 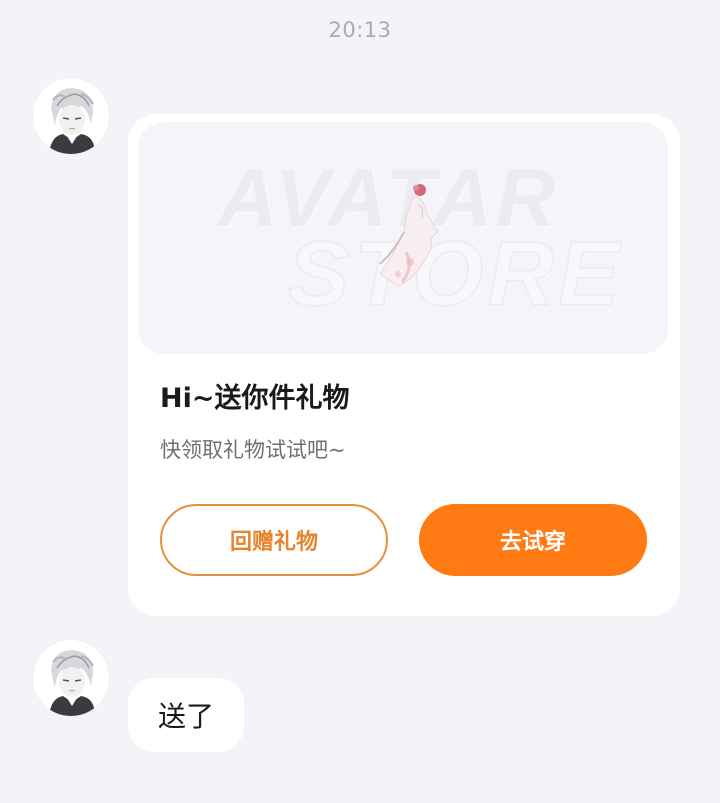 What do you see at coordinates (274, 540) in the screenshot?
I see `return-gift-button: 回赠礼物` at bounding box center [274, 540].